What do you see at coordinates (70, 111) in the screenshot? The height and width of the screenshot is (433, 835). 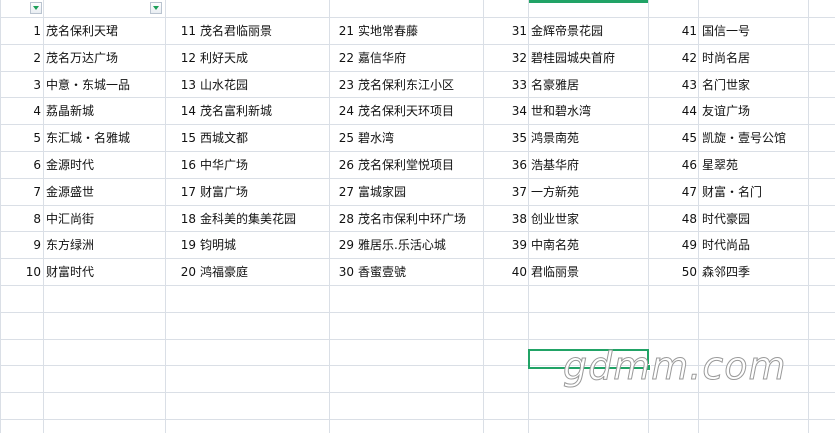 I see `property-name-cell: 荔晶新城` at bounding box center [70, 111].